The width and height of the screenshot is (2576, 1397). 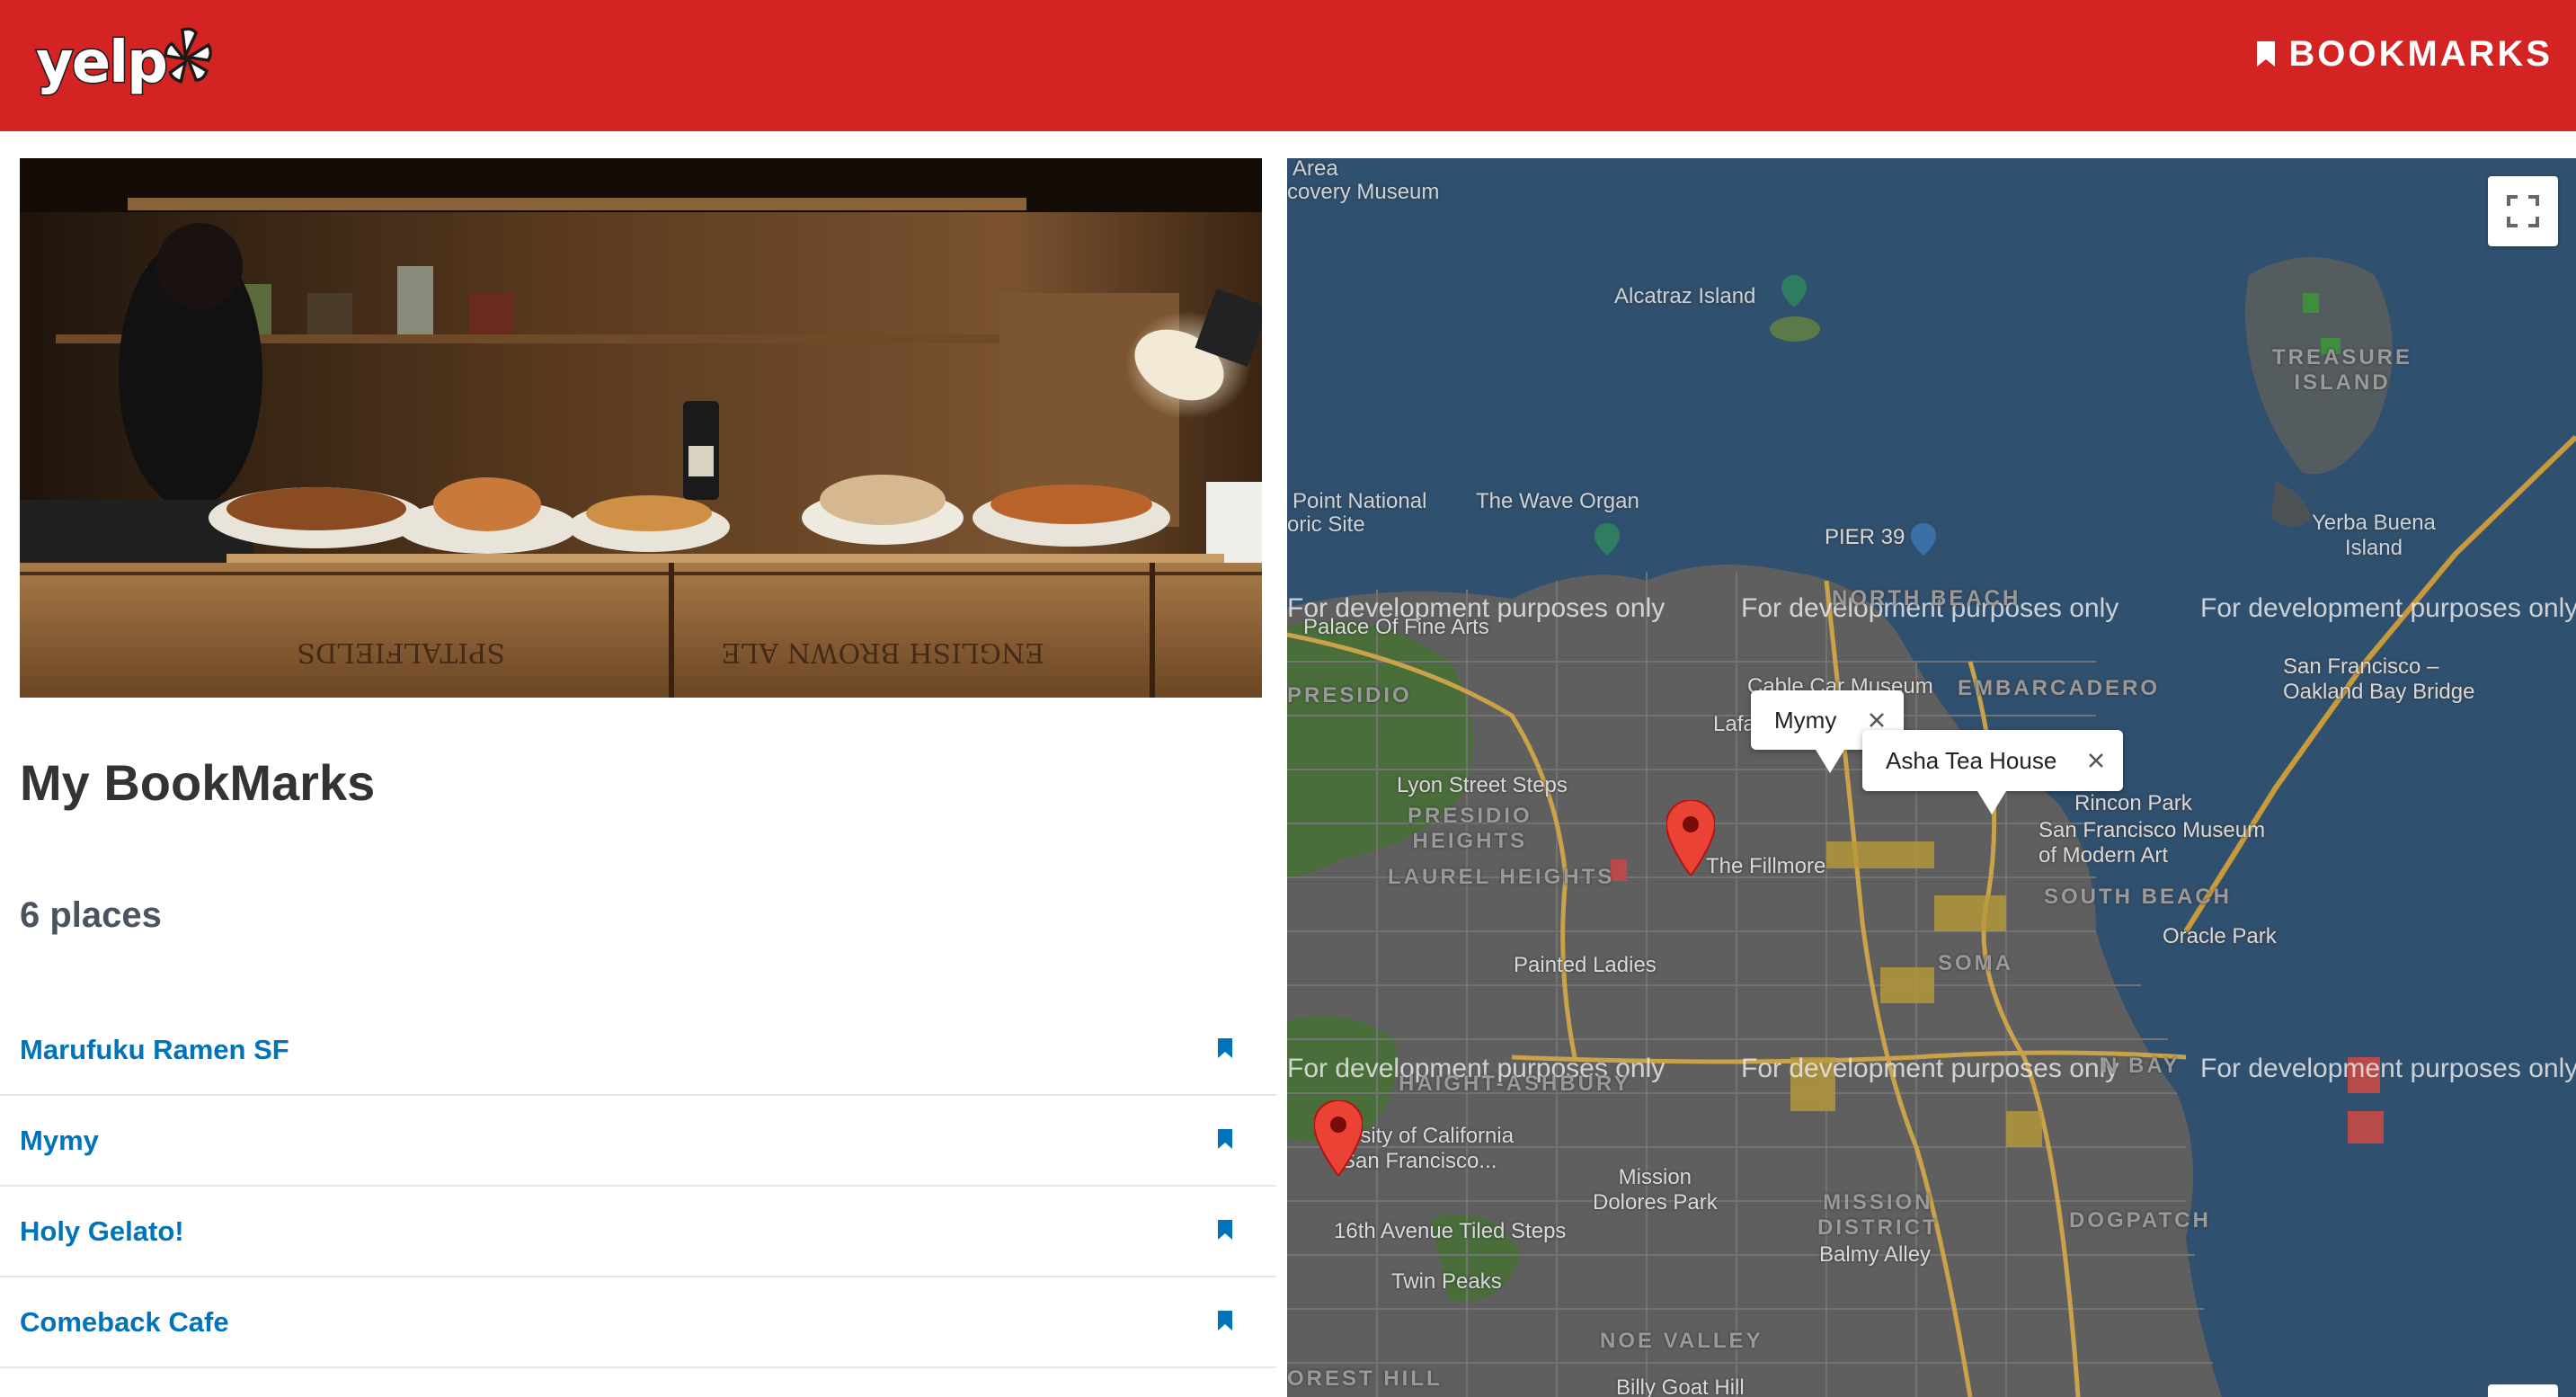 What do you see at coordinates (2138, 897) in the screenshot?
I see `map-label: SOUTH BEACH` at bounding box center [2138, 897].